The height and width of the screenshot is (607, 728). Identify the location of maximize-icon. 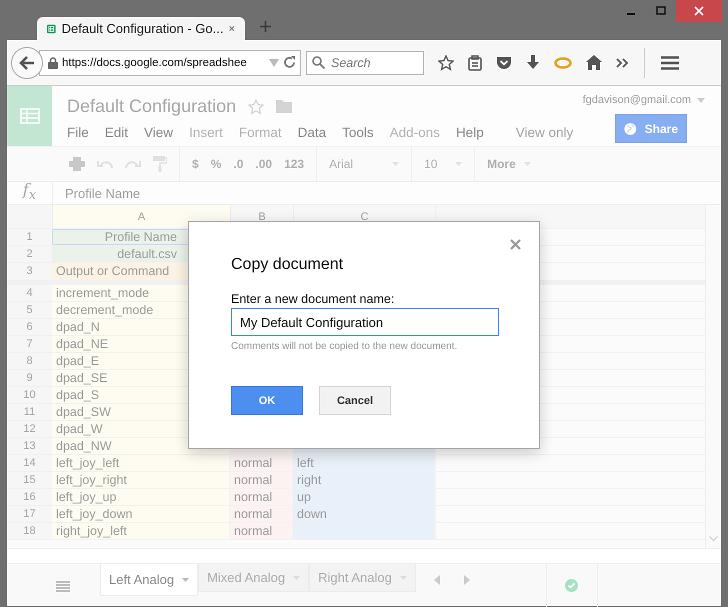
(661, 11).